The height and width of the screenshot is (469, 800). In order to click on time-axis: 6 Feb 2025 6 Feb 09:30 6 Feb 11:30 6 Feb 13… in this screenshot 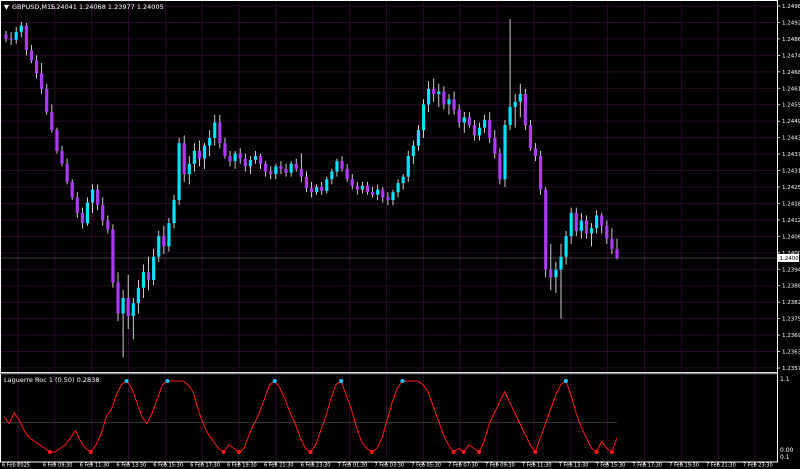, I will do `click(387, 465)`.